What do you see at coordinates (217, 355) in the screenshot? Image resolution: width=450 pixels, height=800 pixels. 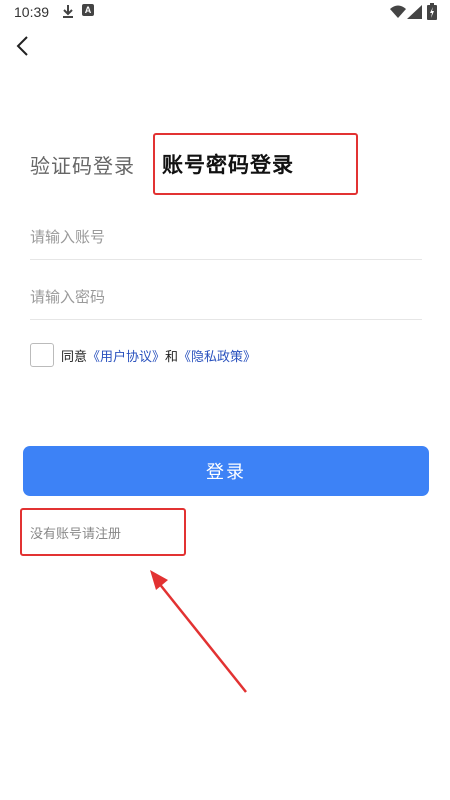 I see `privacy-policy-link: 《隐私政策》` at bounding box center [217, 355].